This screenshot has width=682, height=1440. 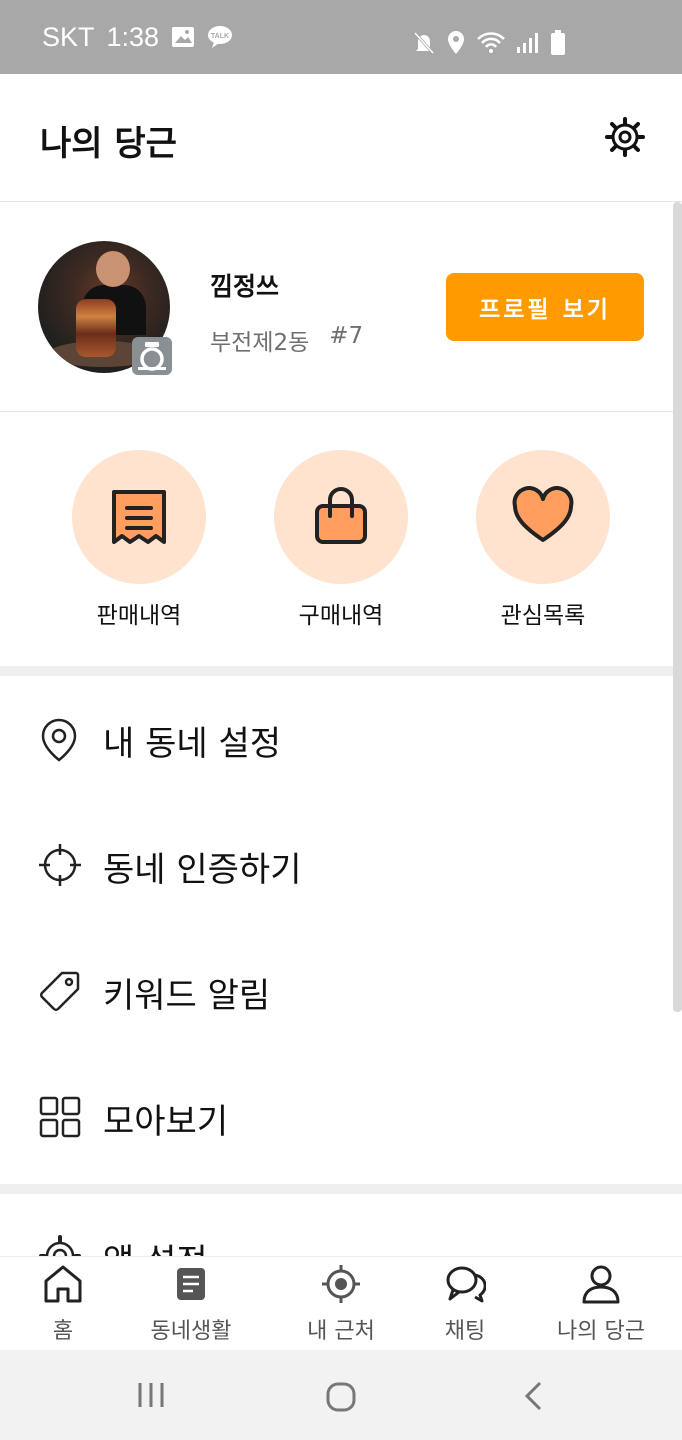 I want to click on tag-icon, so click(x=60, y=991).